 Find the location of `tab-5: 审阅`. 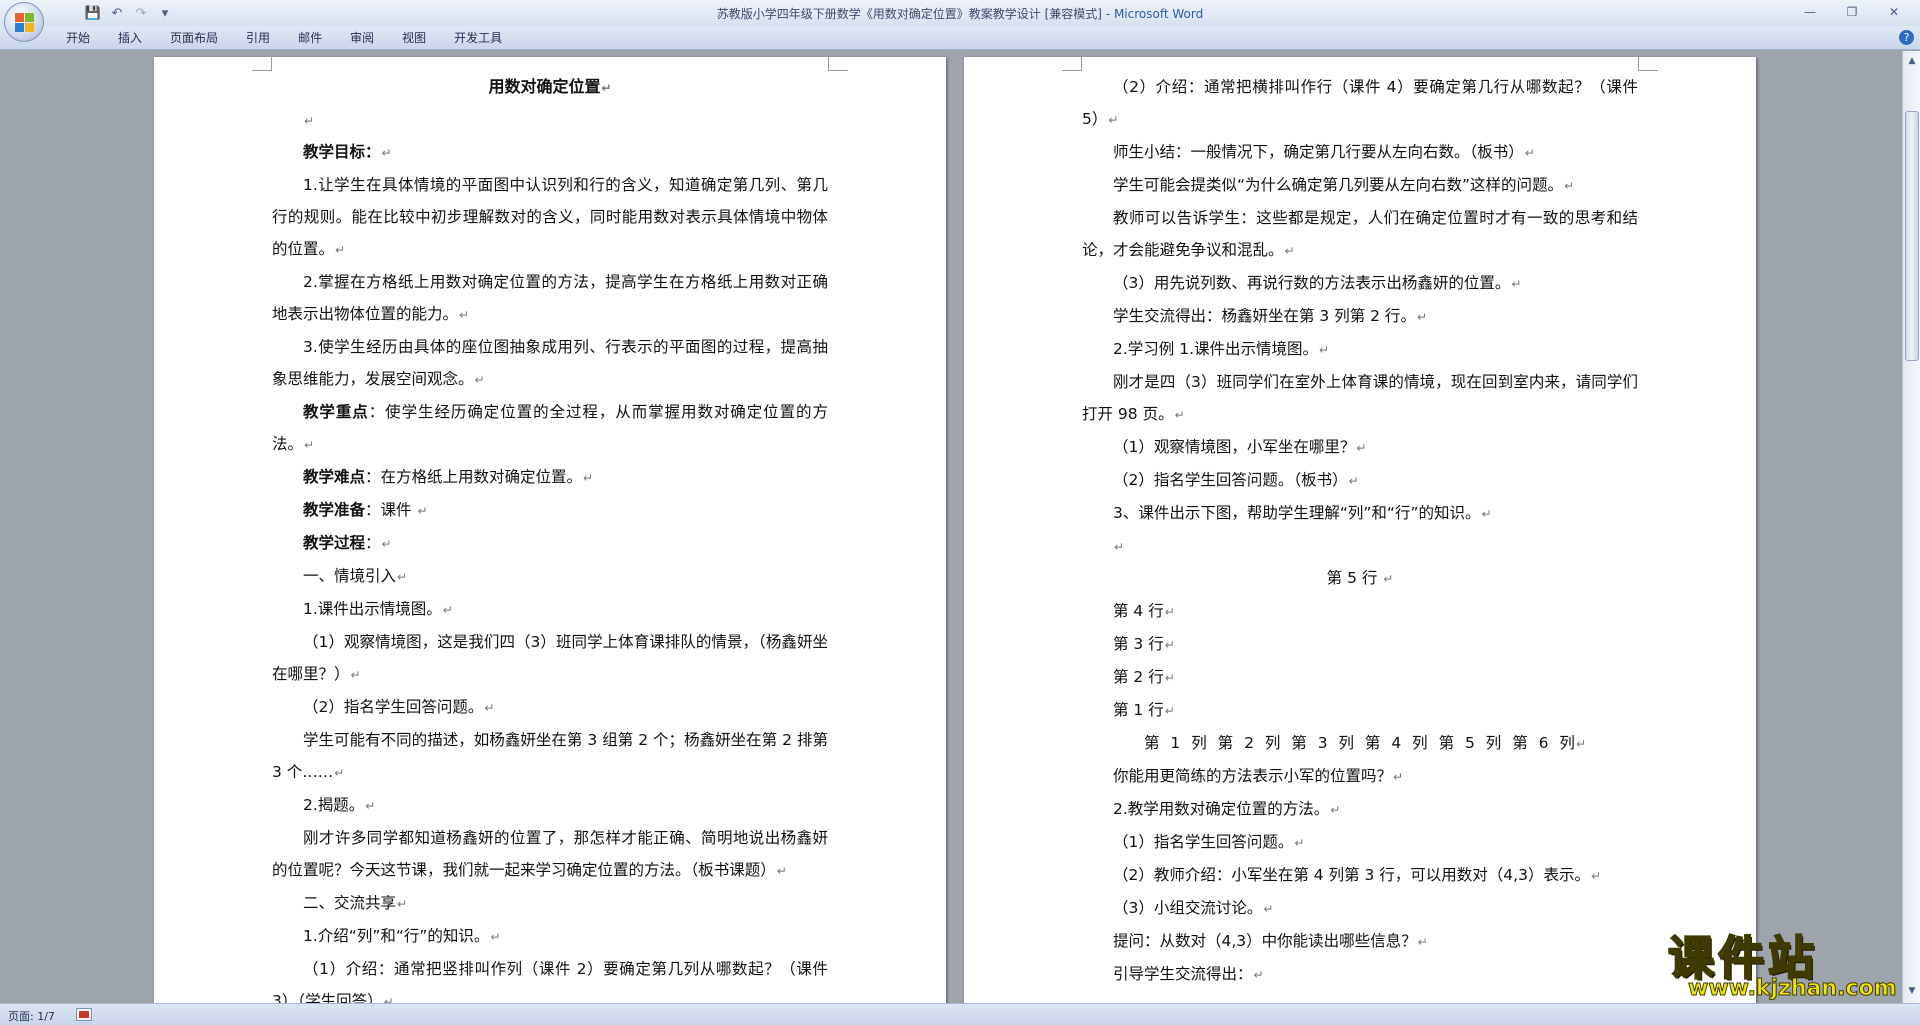

tab-5: 审阅 is located at coordinates (362, 38).